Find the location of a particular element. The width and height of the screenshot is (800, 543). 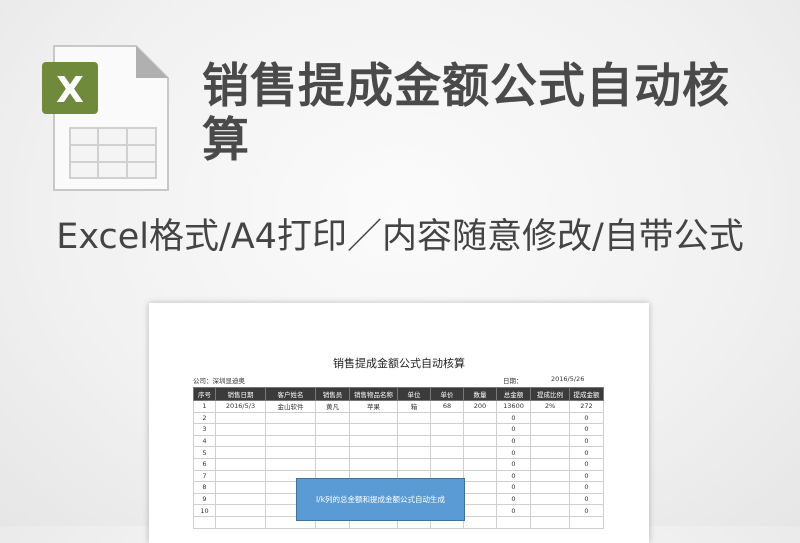

table-cell: 金山软件 is located at coordinates (290, 406).